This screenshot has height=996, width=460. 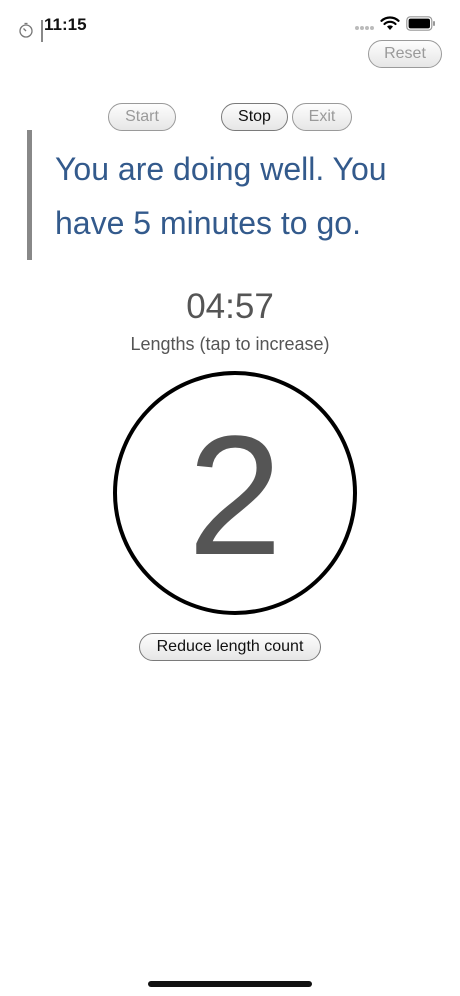 I want to click on reset-button: Reset, so click(x=405, y=54).